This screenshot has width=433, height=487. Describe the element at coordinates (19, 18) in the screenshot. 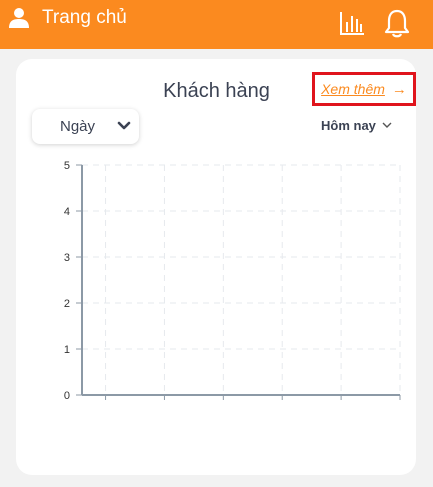

I see `user-icon` at that location.